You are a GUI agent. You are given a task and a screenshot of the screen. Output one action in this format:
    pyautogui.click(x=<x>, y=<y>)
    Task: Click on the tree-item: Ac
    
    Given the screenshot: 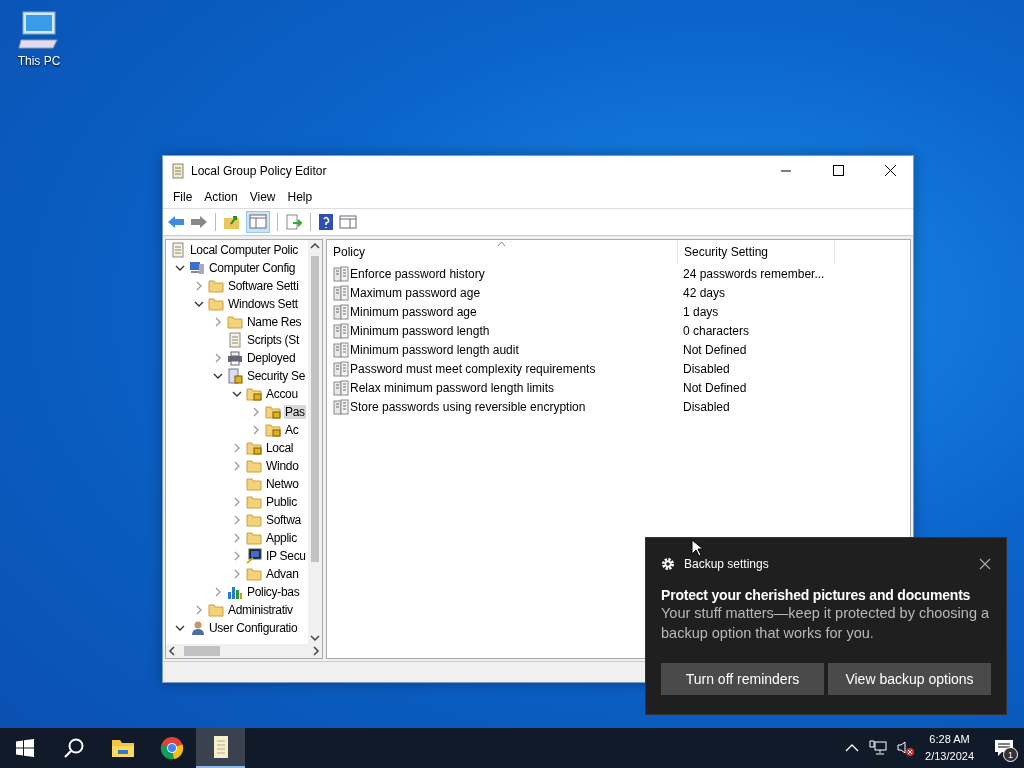 What is the action you would take?
    pyautogui.click(x=292, y=430)
    